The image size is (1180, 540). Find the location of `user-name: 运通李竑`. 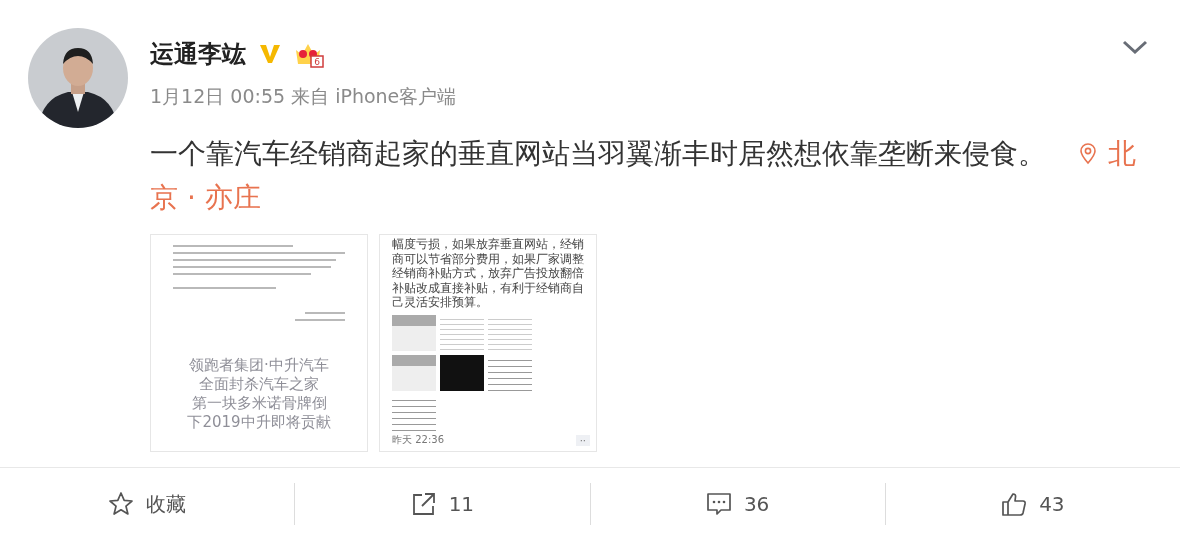

user-name: 运通李竑 is located at coordinates (198, 54).